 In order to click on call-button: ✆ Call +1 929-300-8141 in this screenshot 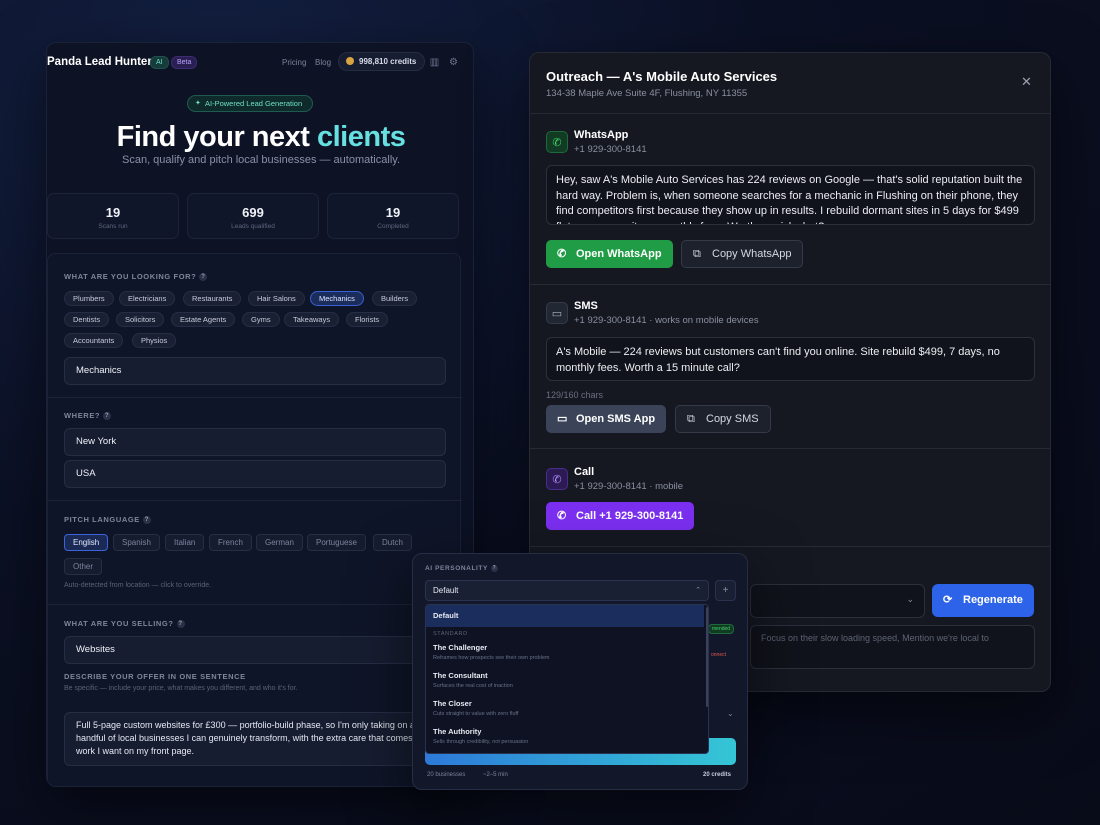, I will do `click(620, 516)`.